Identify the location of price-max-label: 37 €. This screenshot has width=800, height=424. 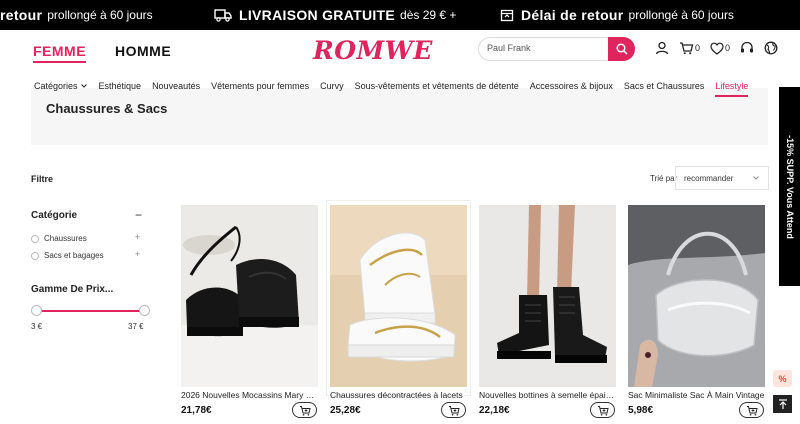
(136, 326).